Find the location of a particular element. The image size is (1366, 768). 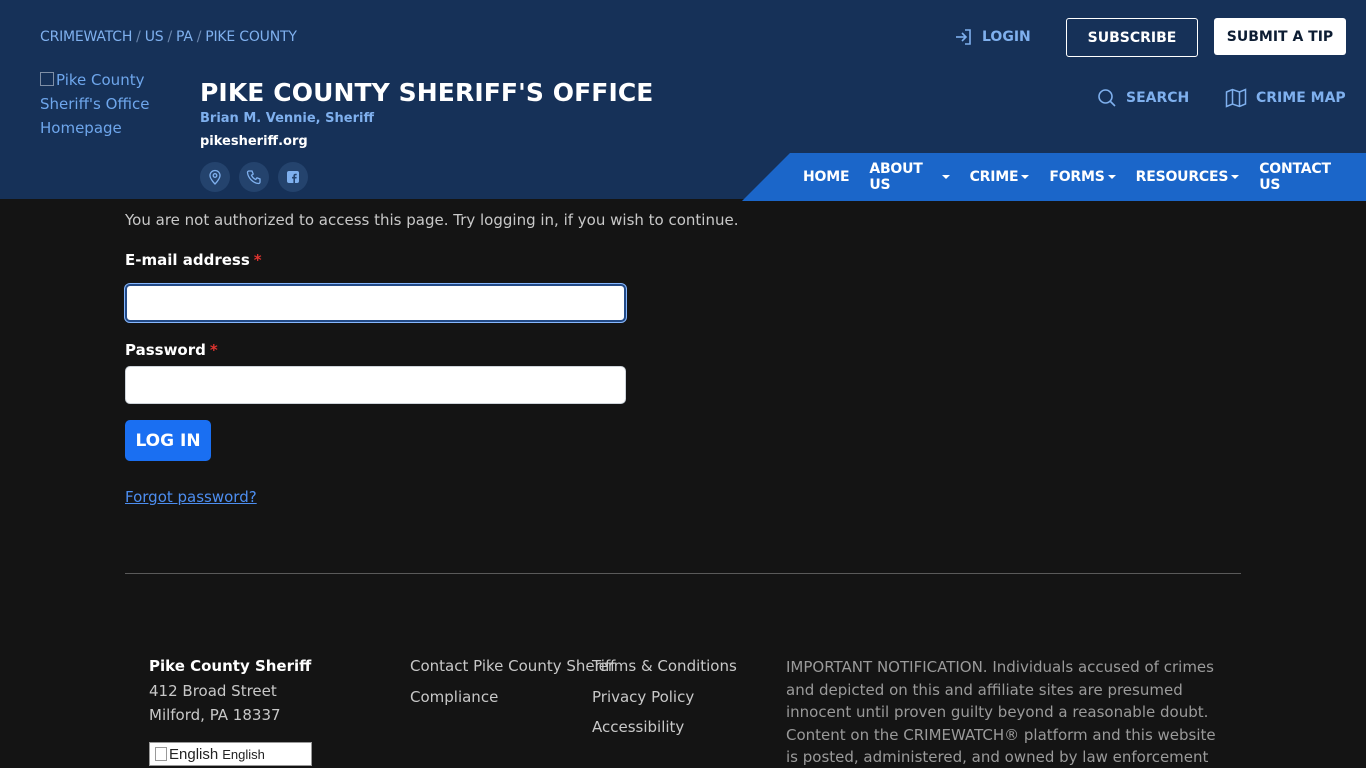

map-icon is located at coordinates (1236, 98).